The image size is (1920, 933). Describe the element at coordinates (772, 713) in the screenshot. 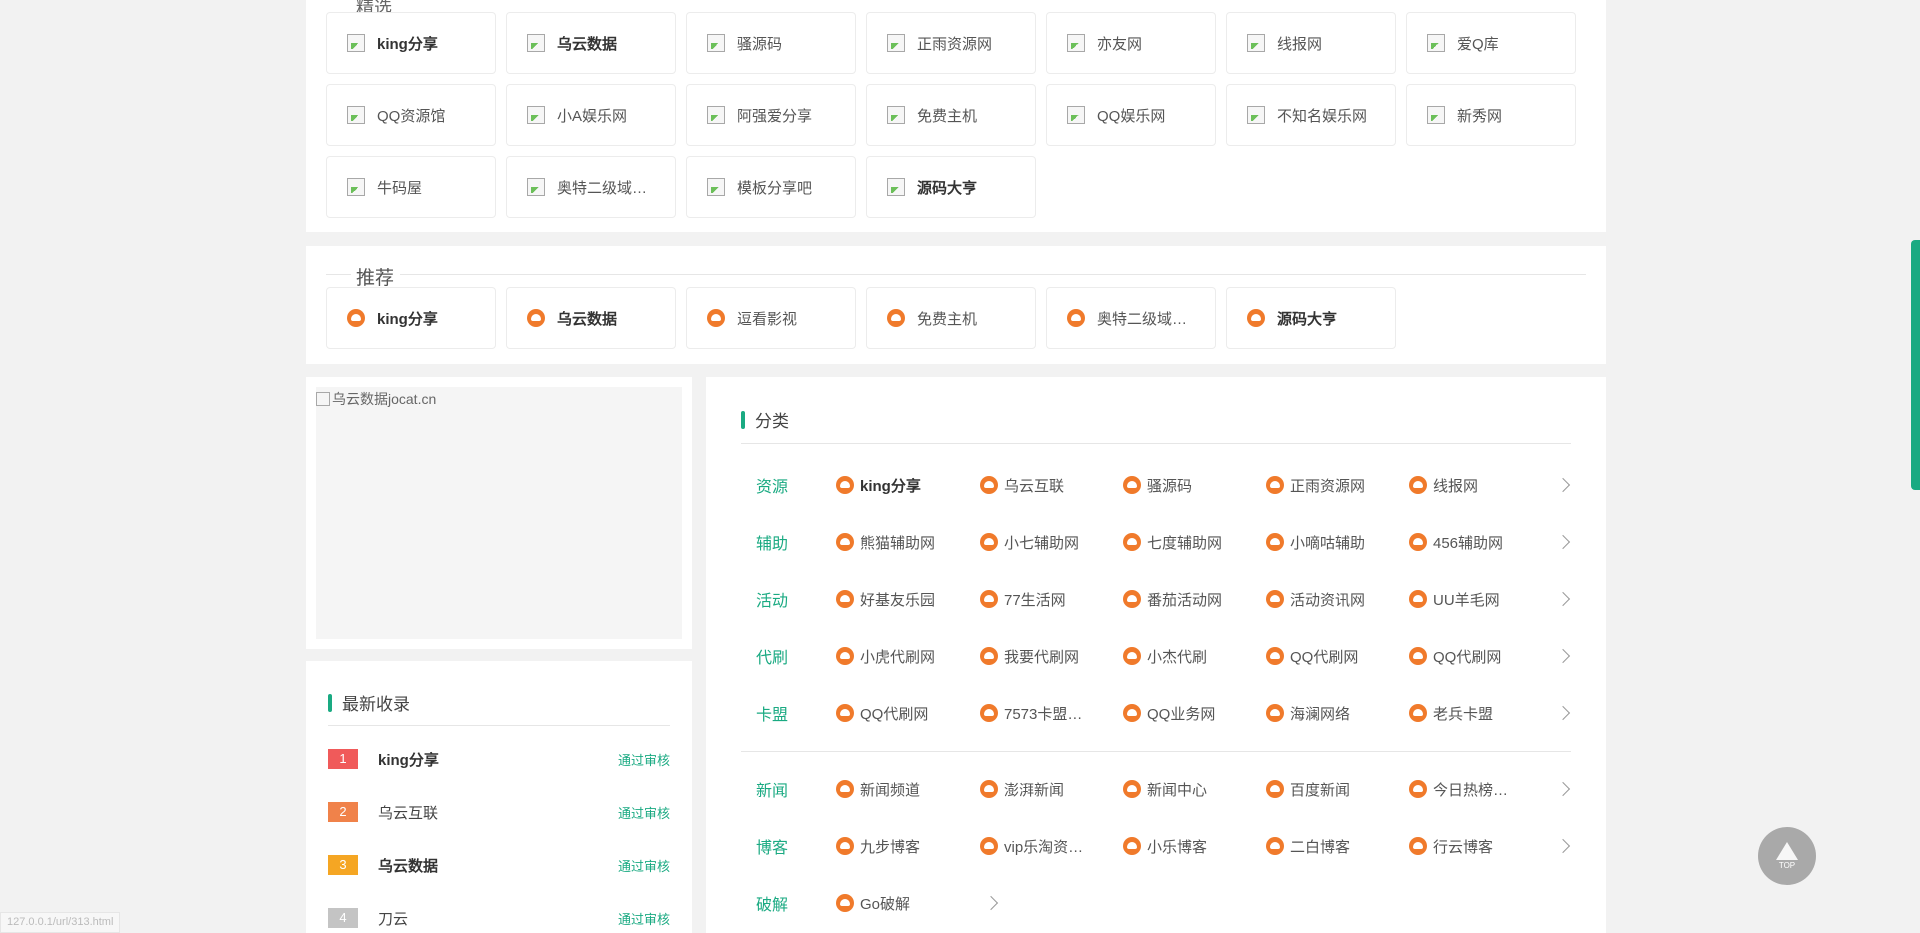

I see `category-name-link: 卡盟` at that location.